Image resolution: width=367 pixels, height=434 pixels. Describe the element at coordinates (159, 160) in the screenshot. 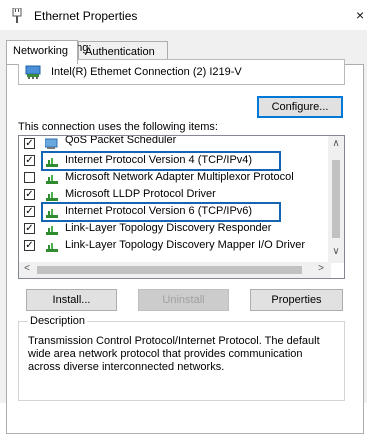

I see `item-label: Internet Protocol Version 4 (TCP/IPv4)` at that location.